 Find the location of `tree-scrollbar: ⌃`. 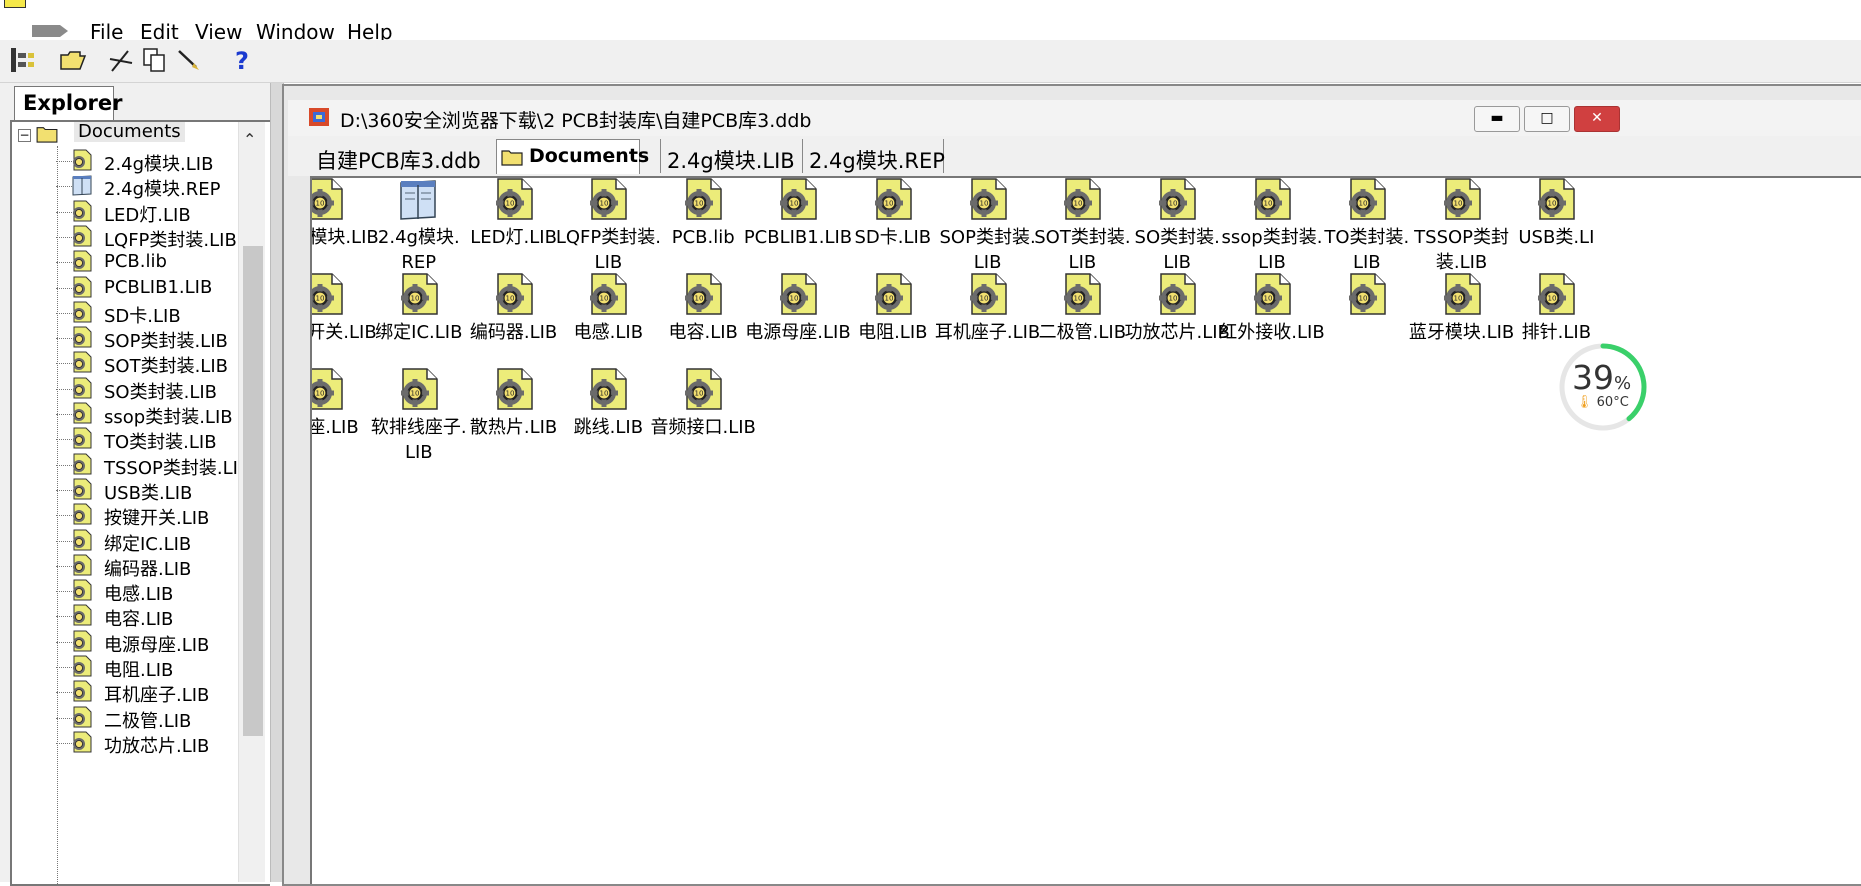

tree-scrollbar: ⌃ is located at coordinates (251, 502).